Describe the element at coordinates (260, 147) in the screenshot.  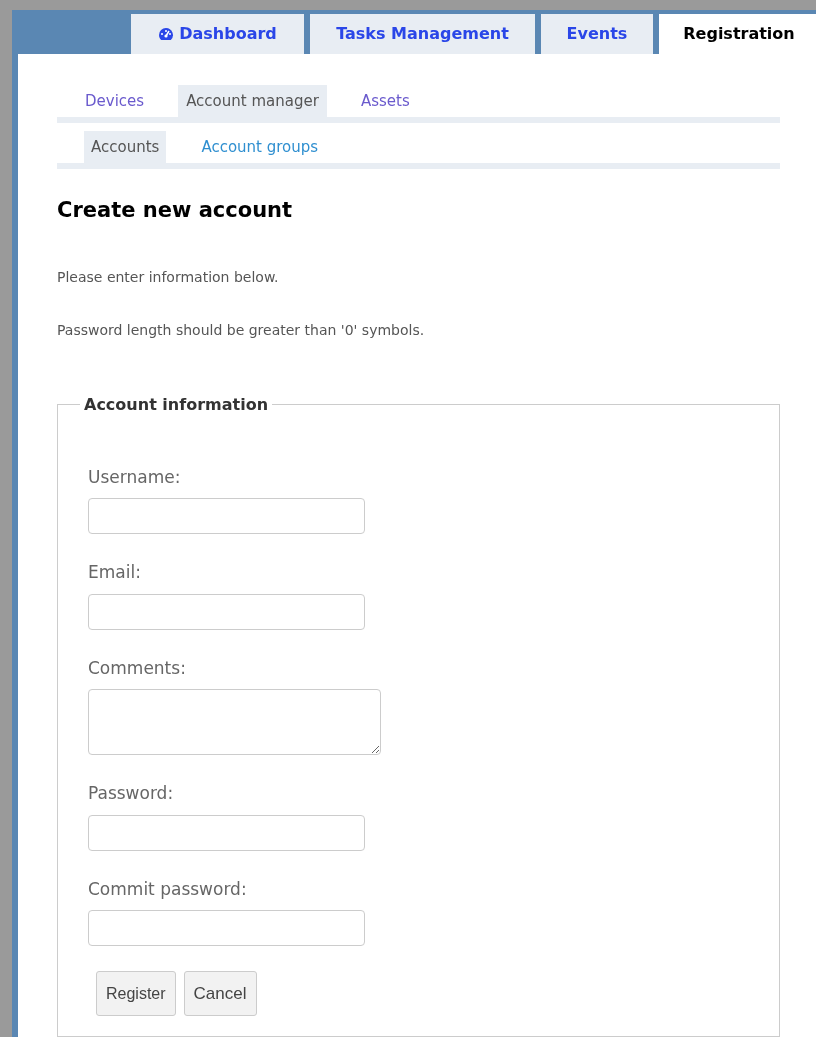
I see `subnav-tab: Account groups` at that location.